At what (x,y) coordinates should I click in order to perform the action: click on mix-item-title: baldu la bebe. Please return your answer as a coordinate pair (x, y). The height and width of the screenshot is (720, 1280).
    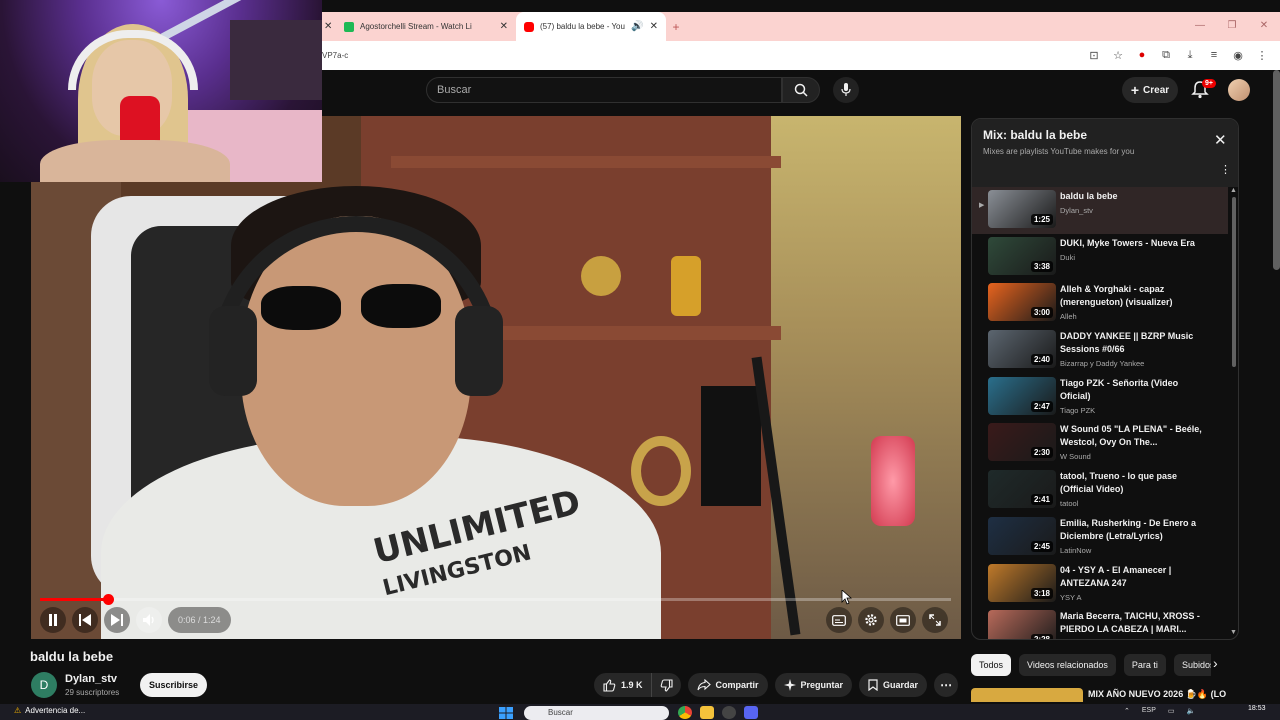
    Looking at the image, I should click on (1135, 196).